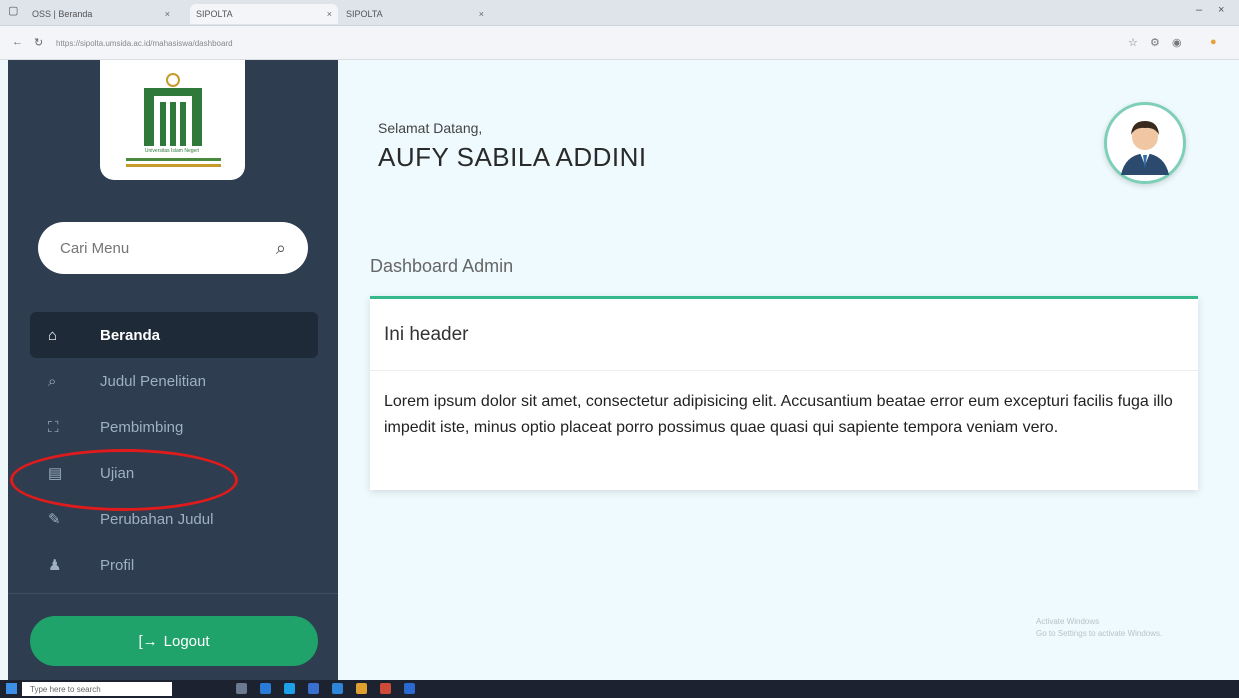  I want to click on tab-title: OSS | Beranda, so click(62, 14).